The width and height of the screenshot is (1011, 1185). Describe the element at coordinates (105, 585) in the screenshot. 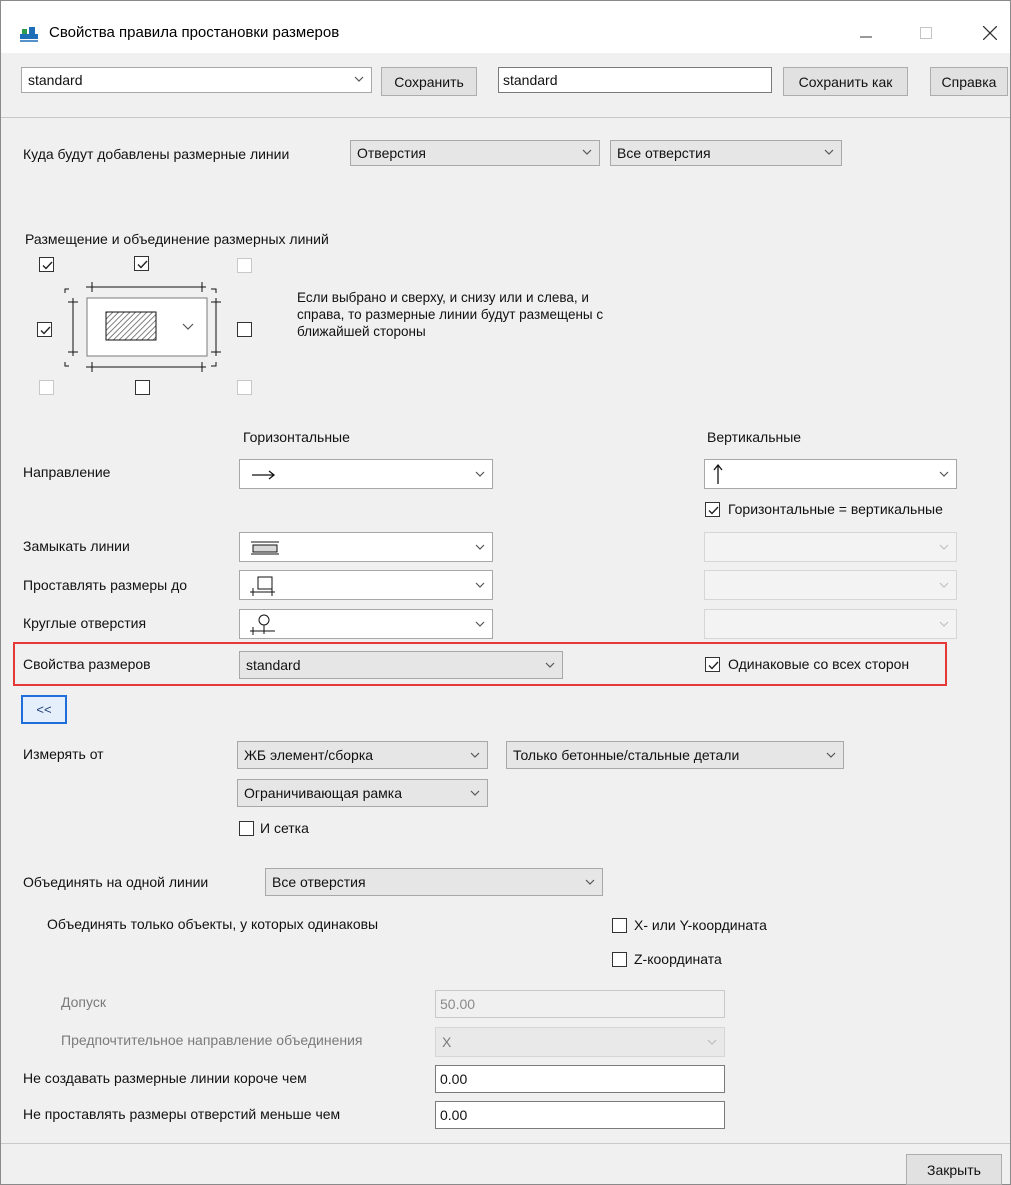

I see `dimension-to-label: Проставлять размеры до` at that location.